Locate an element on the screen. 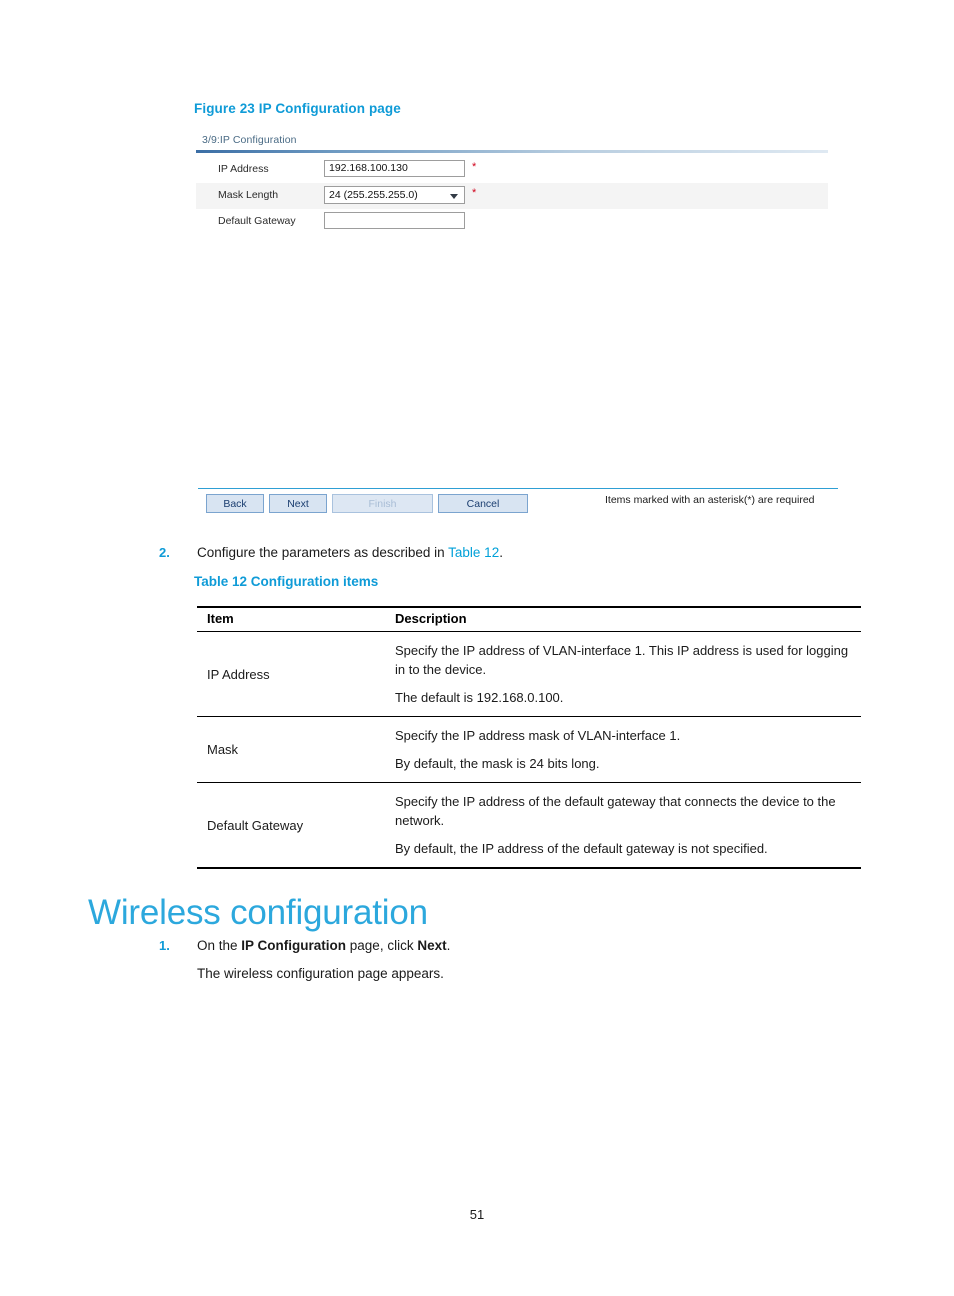 The image size is (954, 1296). table-header-row: Item Description is located at coordinates (529, 619).